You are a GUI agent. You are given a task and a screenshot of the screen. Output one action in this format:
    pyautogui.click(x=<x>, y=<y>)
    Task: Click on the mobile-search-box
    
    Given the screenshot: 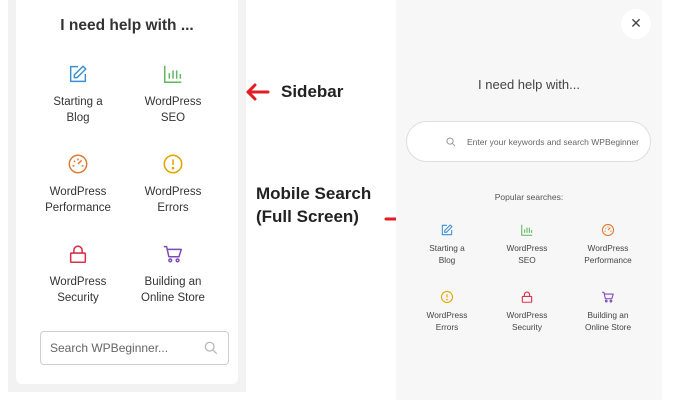 What is the action you would take?
    pyautogui.click(x=528, y=141)
    